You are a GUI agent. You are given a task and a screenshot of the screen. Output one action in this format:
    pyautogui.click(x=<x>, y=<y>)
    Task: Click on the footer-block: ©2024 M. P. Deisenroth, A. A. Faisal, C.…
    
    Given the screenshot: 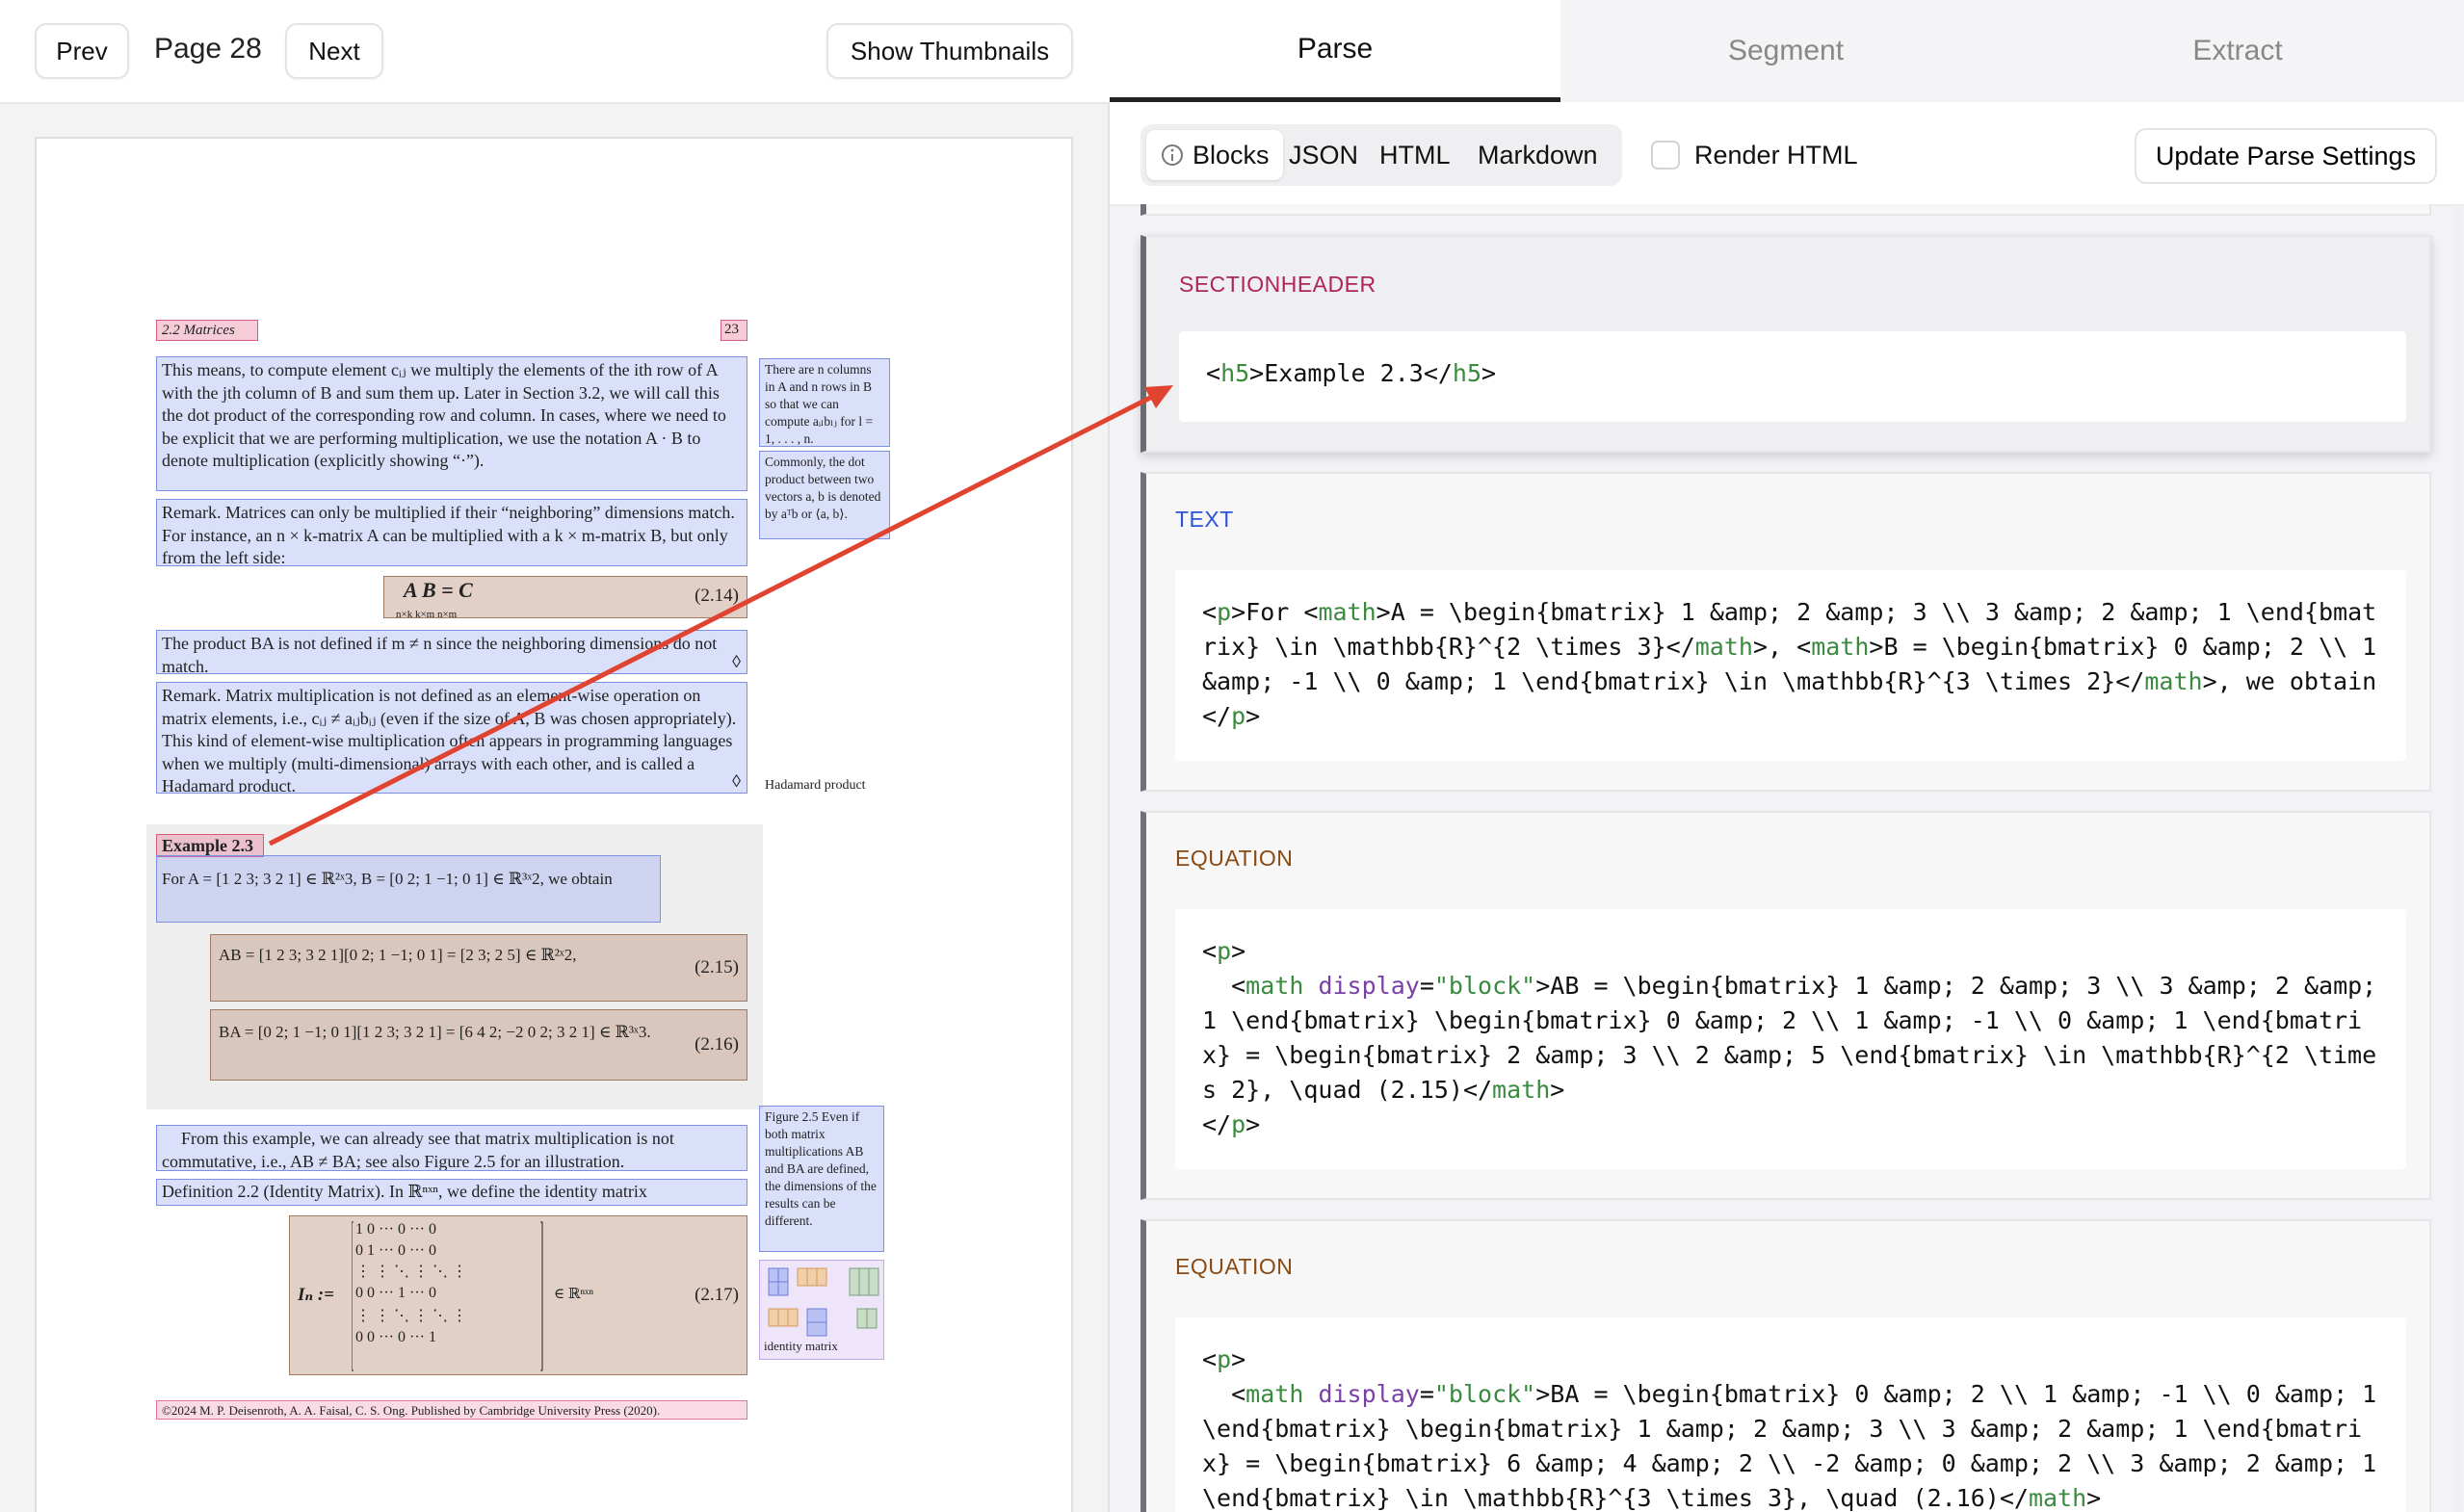 What is the action you would take?
    pyautogui.click(x=451, y=1410)
    